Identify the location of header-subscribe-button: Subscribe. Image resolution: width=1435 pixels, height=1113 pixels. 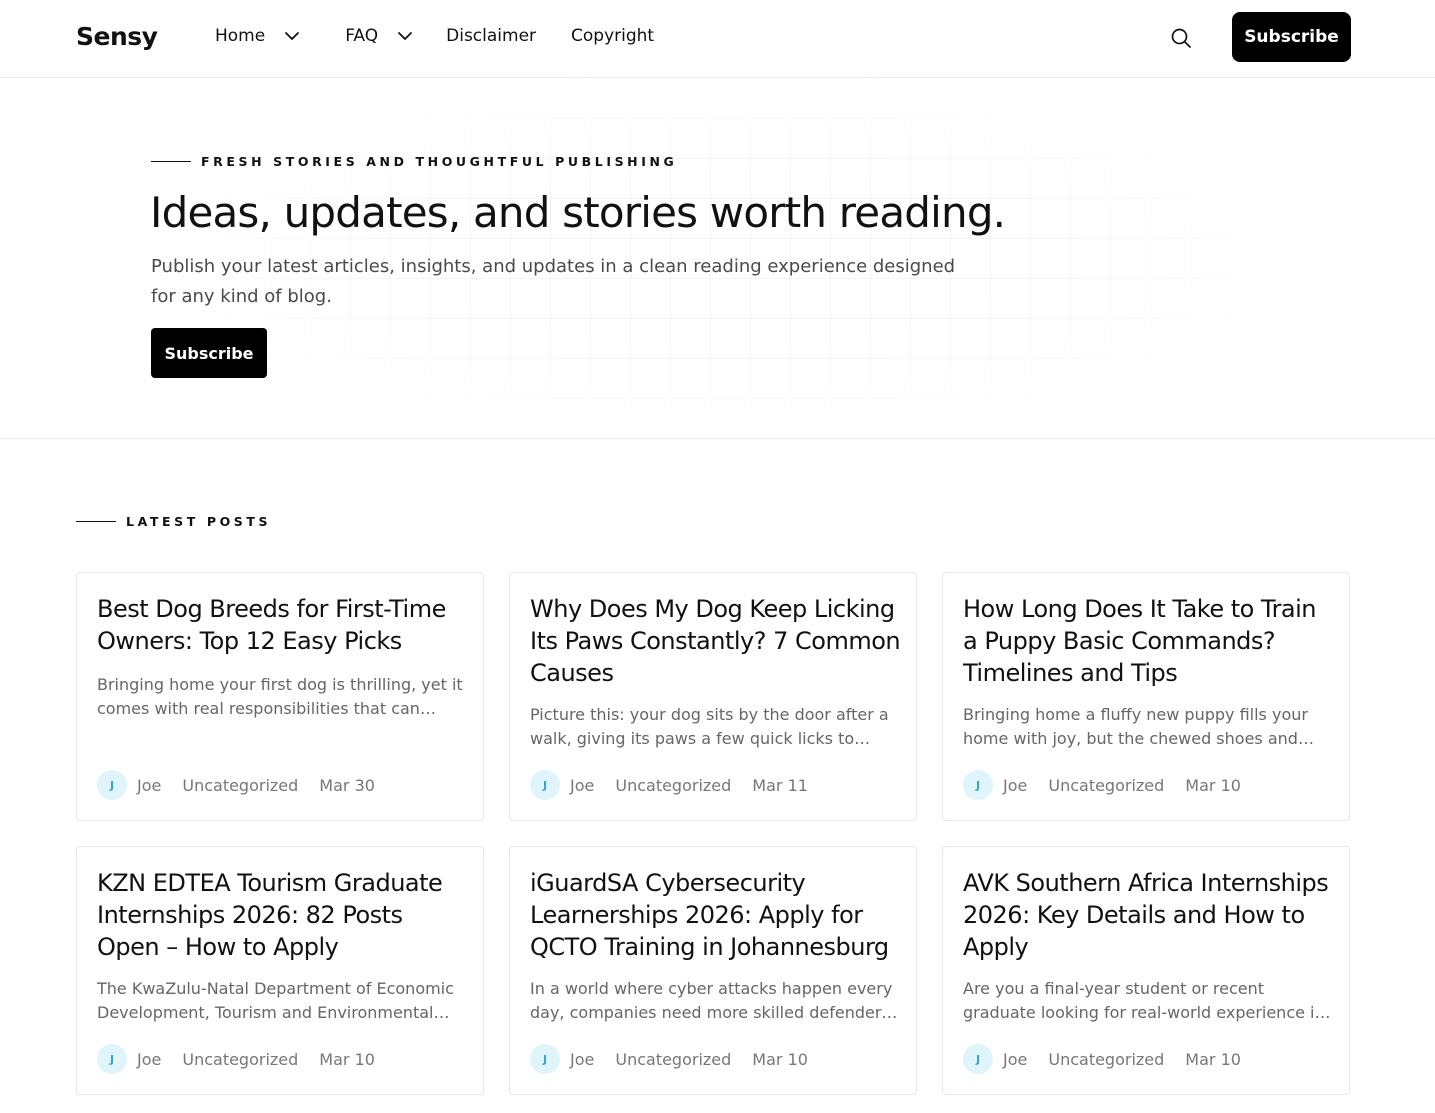
(1291, 37).